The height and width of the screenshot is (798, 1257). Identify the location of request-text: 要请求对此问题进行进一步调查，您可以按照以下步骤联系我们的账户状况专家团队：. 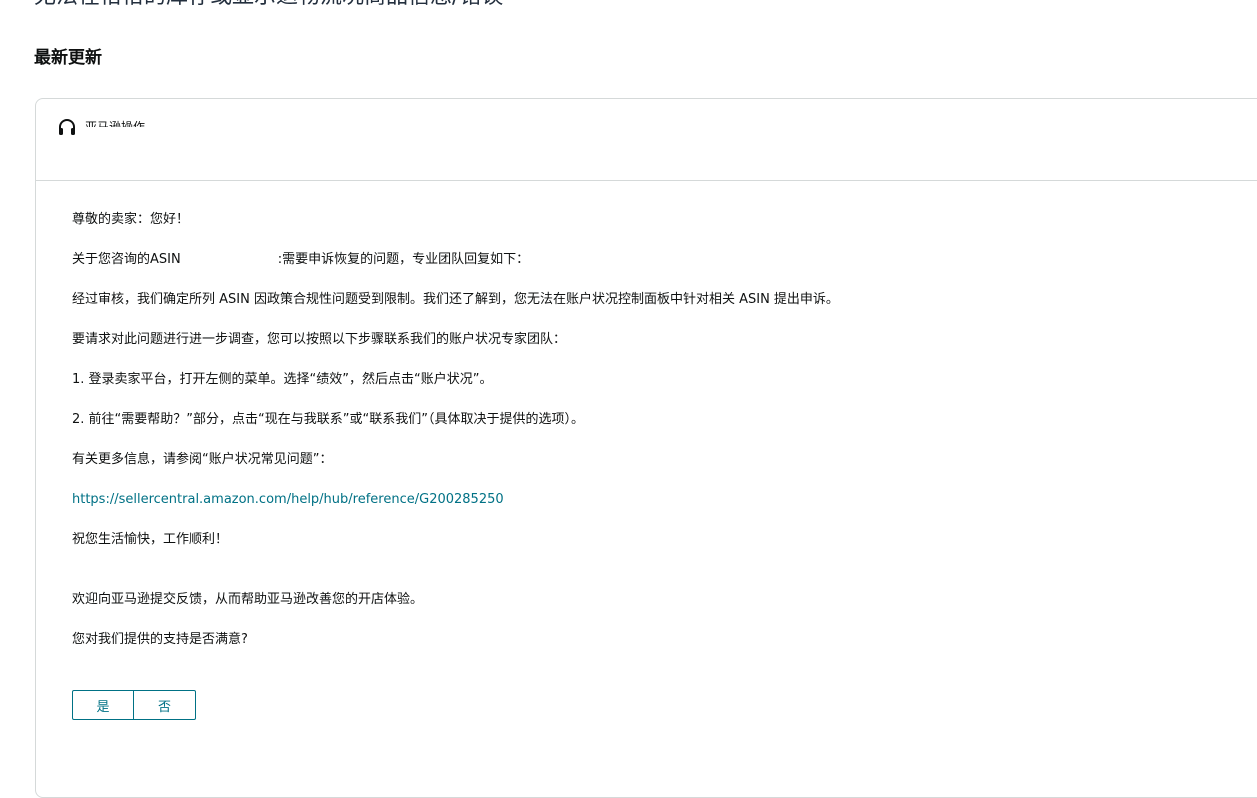
(319, 339).